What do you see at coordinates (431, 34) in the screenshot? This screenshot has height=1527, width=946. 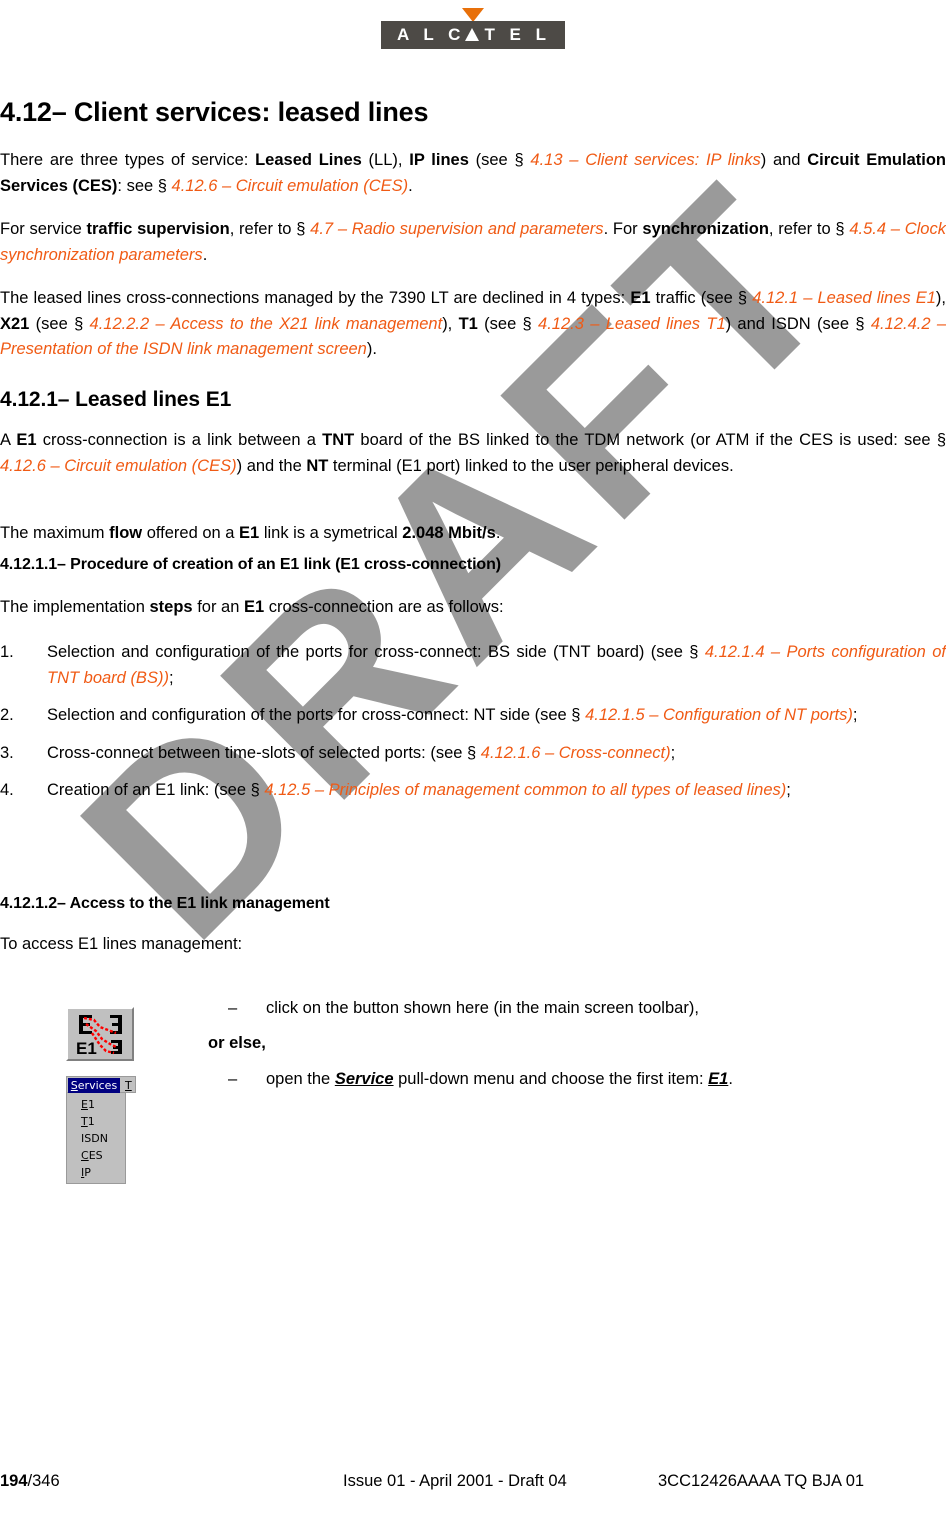 I see `alcatel-wordmark-left: A L C` at bounding box center [431, 34].